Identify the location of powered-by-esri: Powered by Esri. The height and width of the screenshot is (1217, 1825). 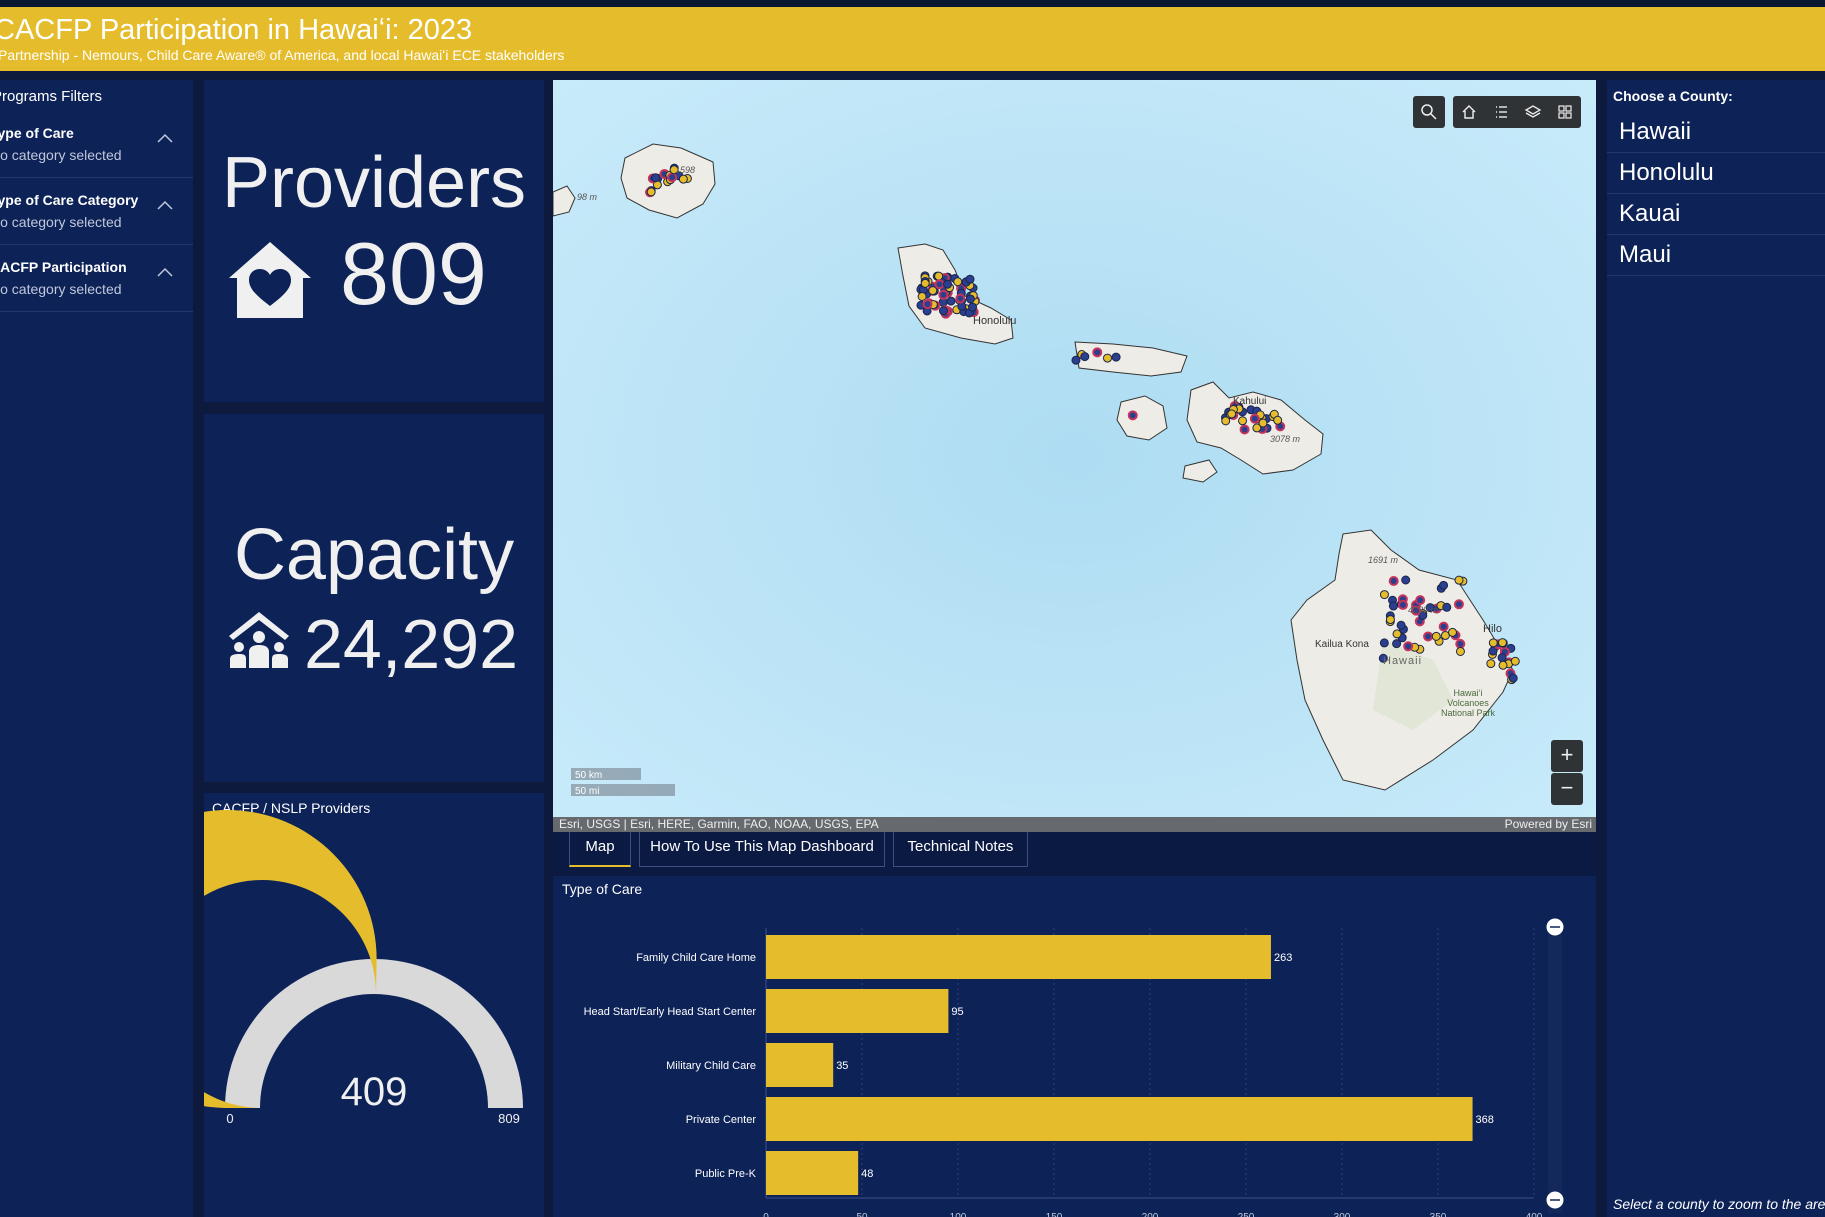
(1548, 824).